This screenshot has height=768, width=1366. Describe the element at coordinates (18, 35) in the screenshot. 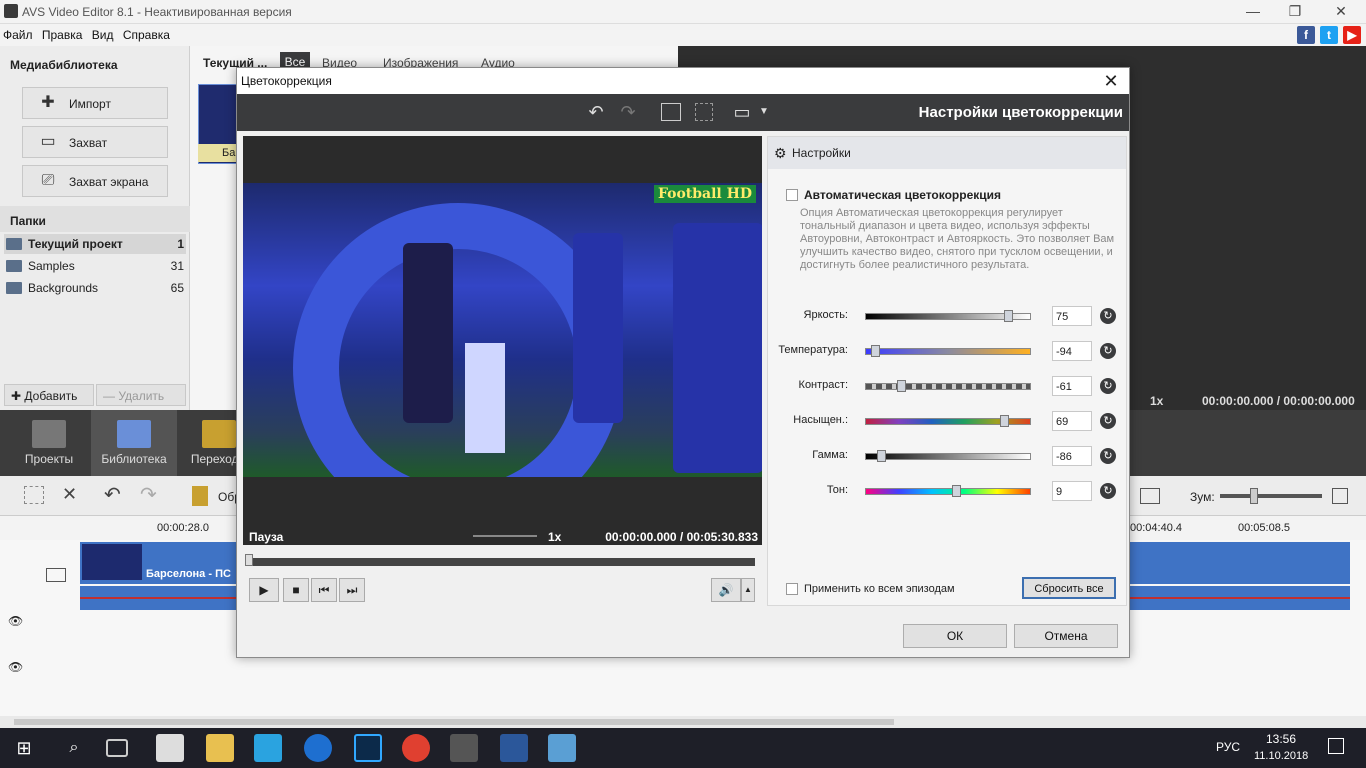

I see `menu-file: Файл` at that location.